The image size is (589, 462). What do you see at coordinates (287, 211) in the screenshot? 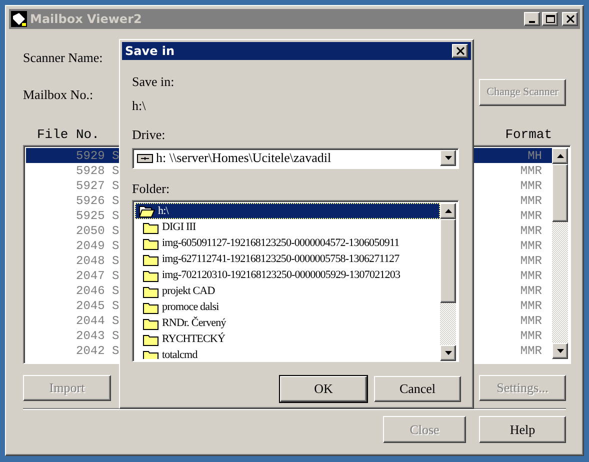
I see `folder-item: h:\` at bounding box center [287, 211].